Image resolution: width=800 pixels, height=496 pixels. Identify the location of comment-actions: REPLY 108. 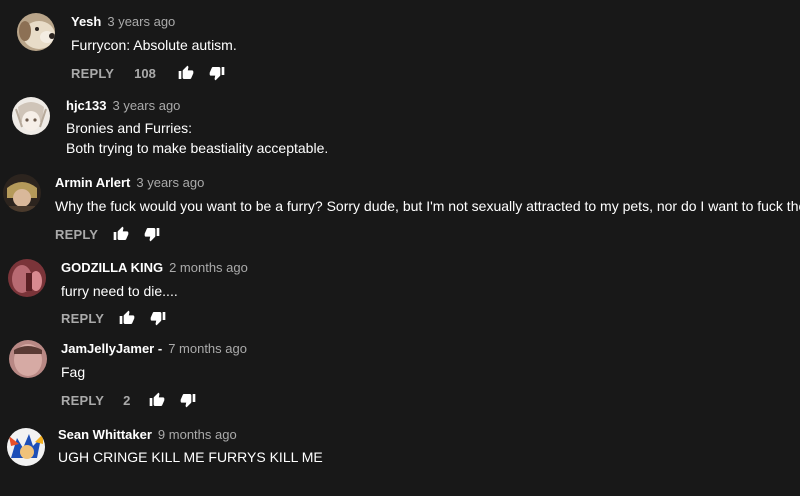
(148, 73).